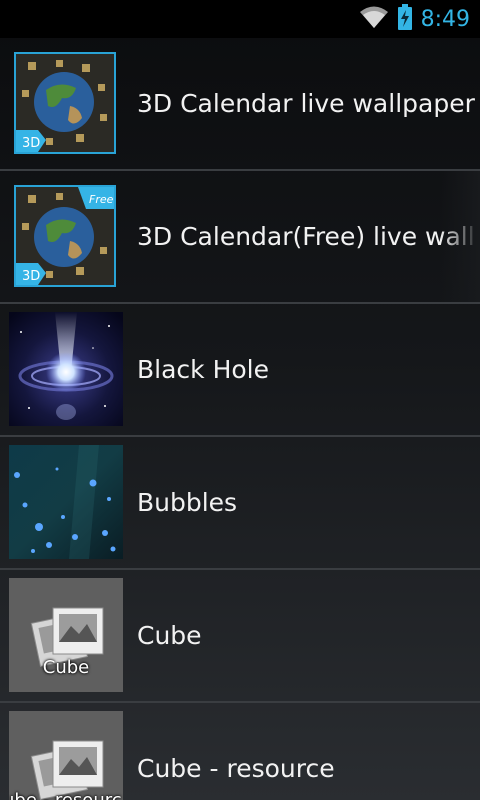 This screenshot has height=800, width=480. I want to click on wifi-icon, so click(374, 19).